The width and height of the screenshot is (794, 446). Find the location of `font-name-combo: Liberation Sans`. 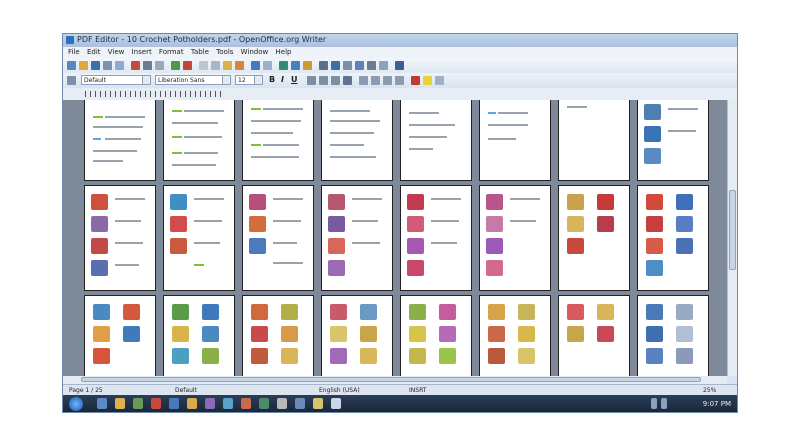

font-name-combo: Liberation Sans is located at coordinates (193, 80).